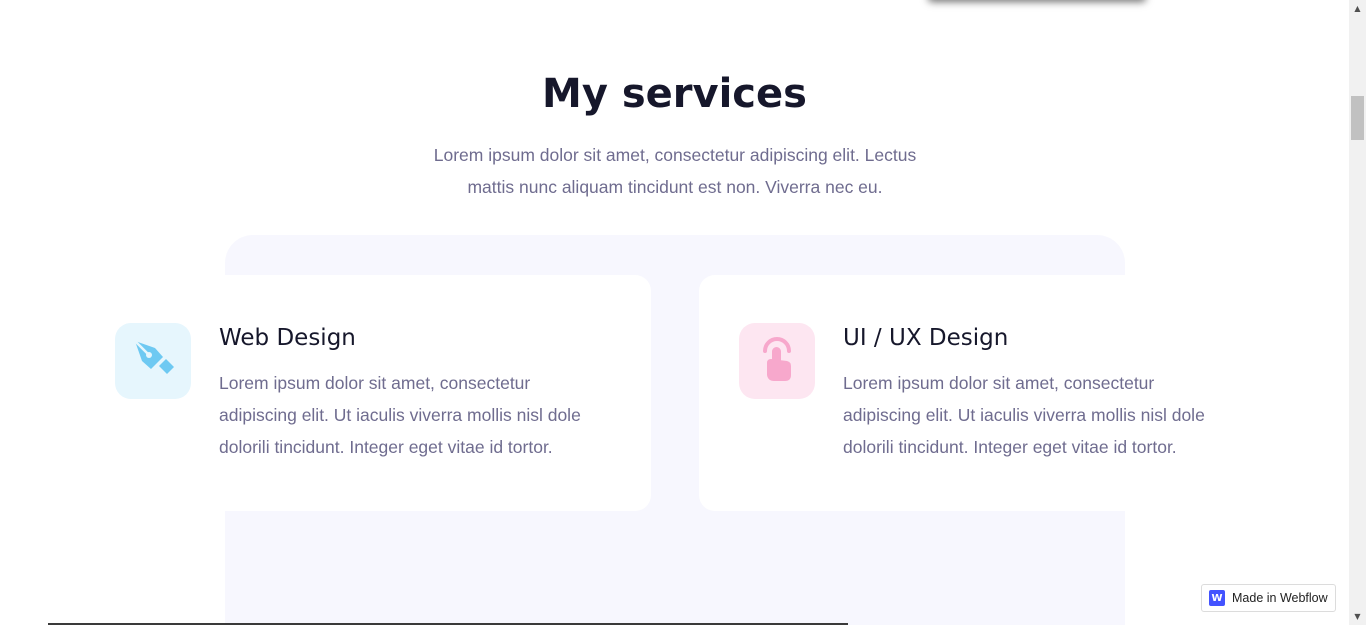 The height and width of the screenshot is (625, 1366). What do you see at coordinates (1357, 8) in the screenshot?
I see `scroll-up-arrow-icon: ▲` at bounding box center [1357, 8].